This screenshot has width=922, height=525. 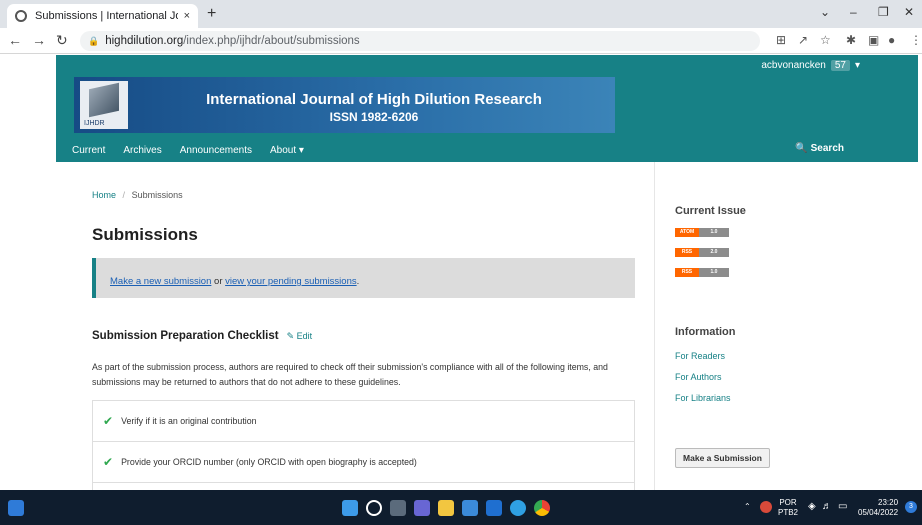 I want to click on user-name: acbvonancken, so click(x=793, y=65).